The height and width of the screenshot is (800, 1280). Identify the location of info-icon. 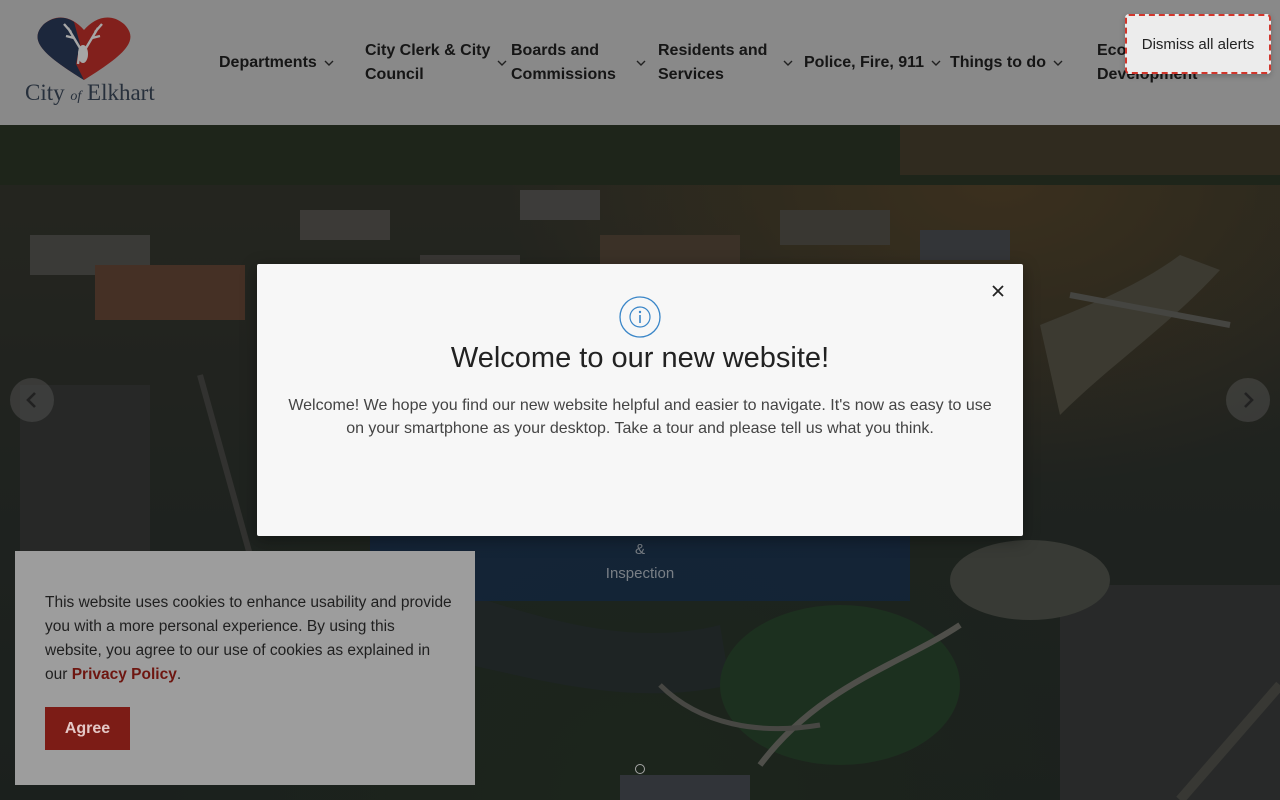
(640, 317).